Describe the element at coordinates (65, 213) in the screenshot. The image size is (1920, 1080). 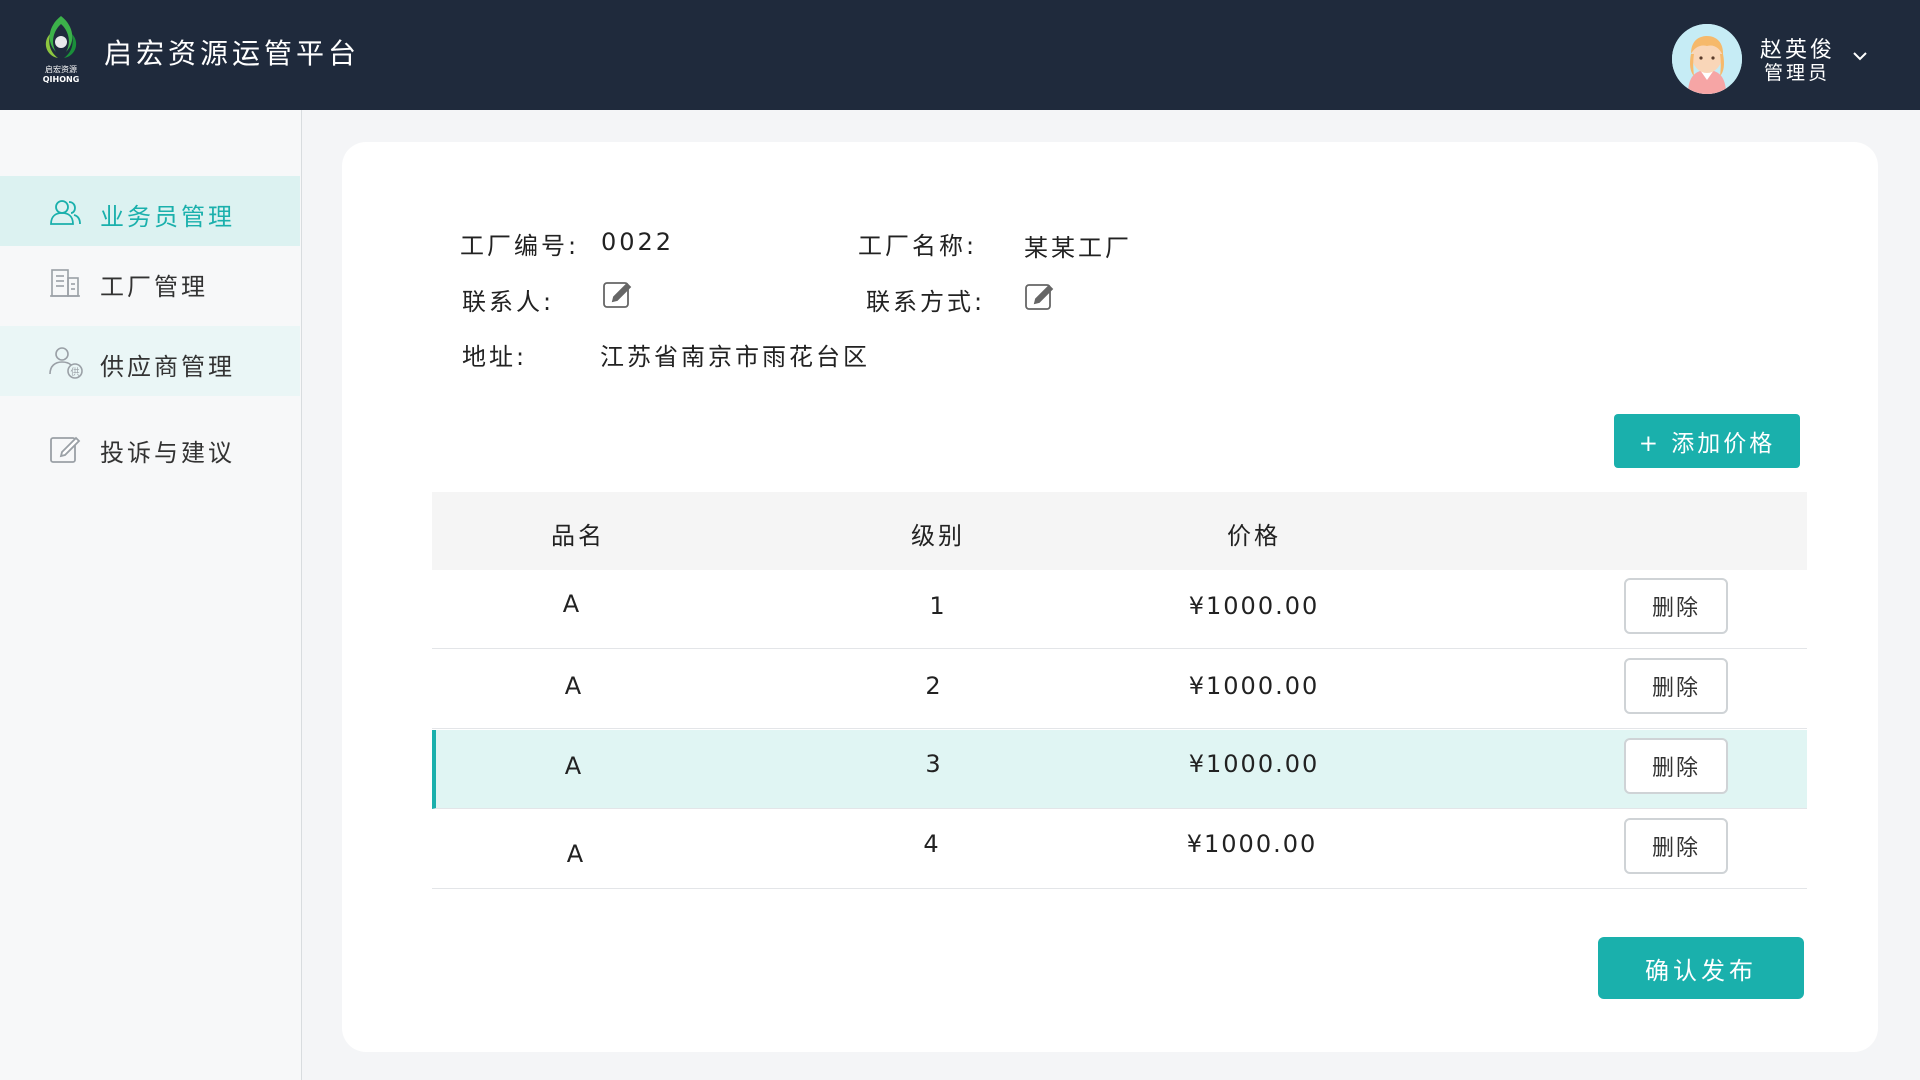
I see `user-group-icon` at that location.